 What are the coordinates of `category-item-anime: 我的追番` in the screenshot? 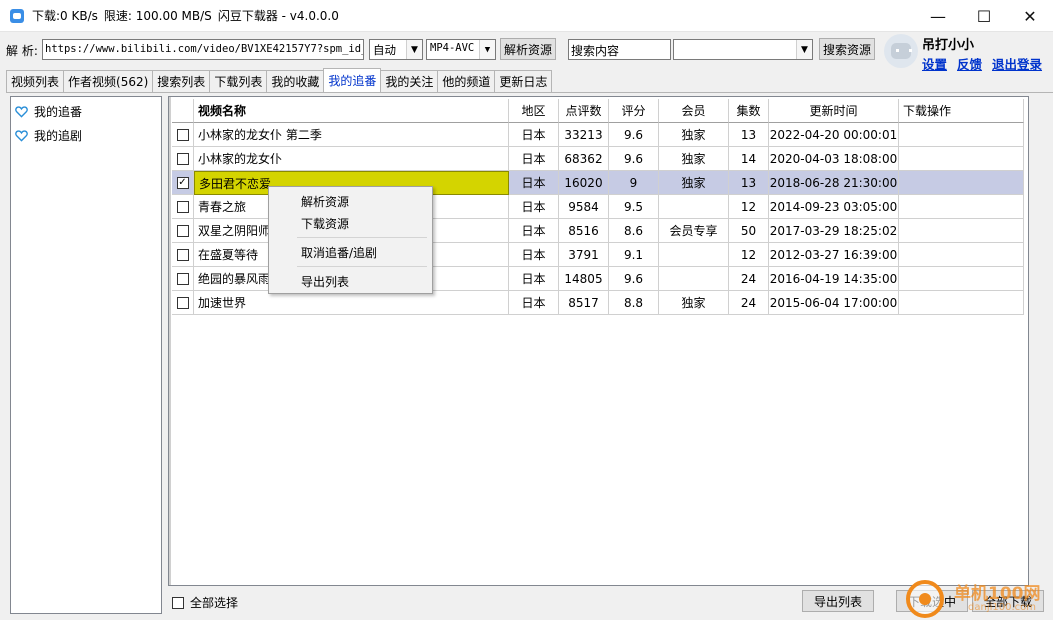 It's located at (48, 111).